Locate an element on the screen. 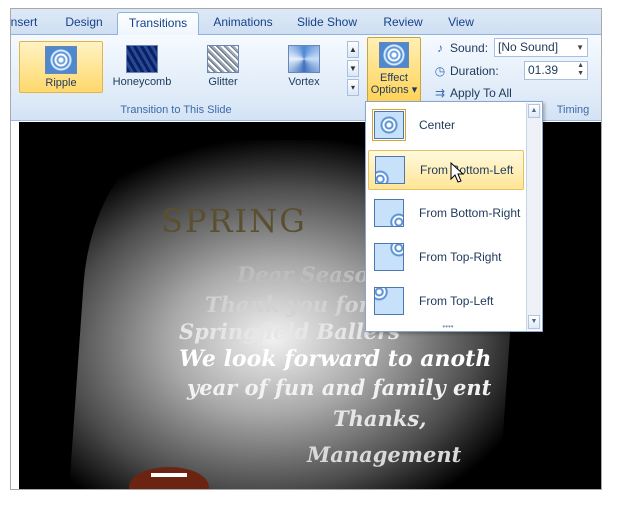 The width and height of the screenshot is (619, 506). slide-line-2: Thank you for y is located at coordinates (297, 304).